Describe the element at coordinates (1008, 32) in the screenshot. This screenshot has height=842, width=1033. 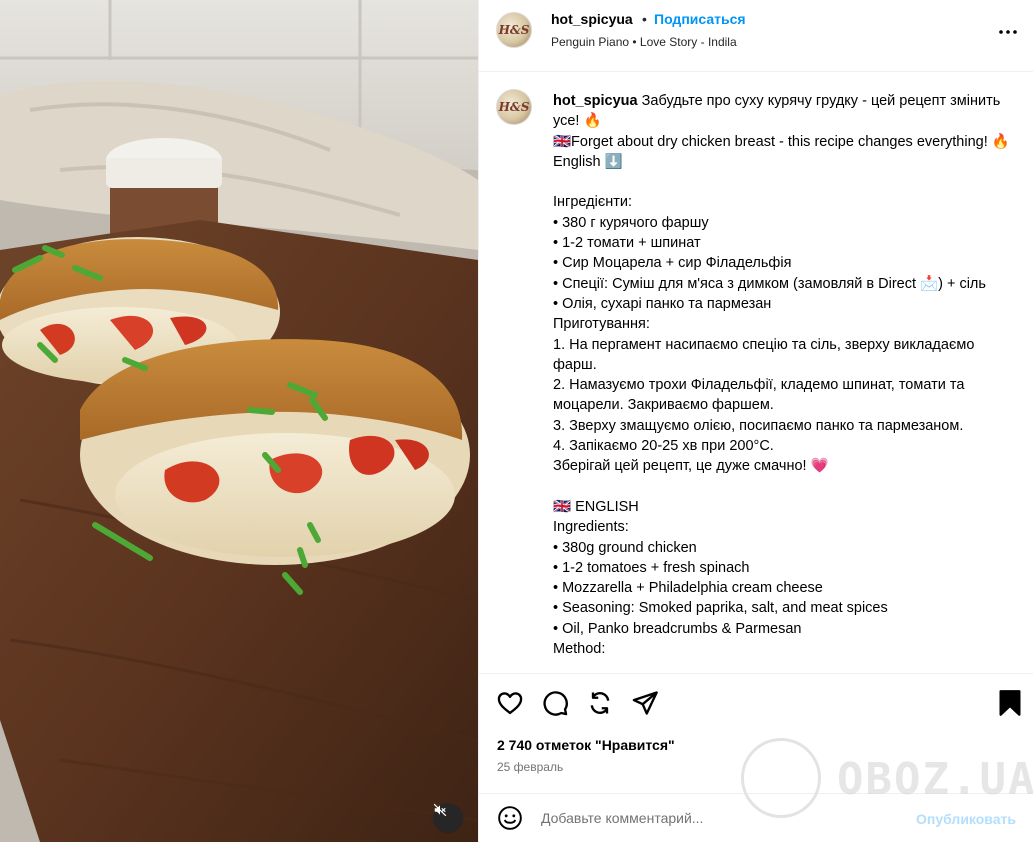
I see `more-icon` at that location.